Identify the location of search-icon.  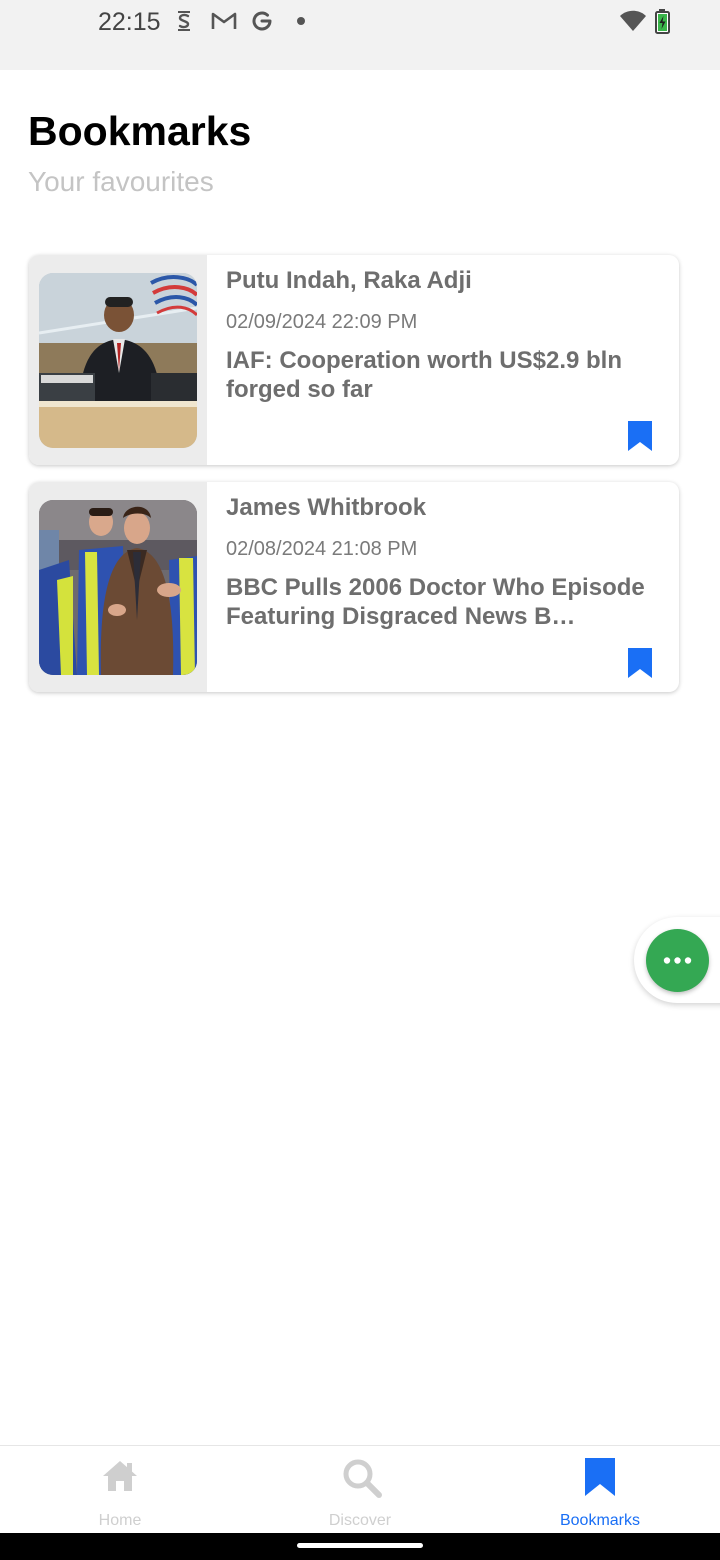
(362, 1478).